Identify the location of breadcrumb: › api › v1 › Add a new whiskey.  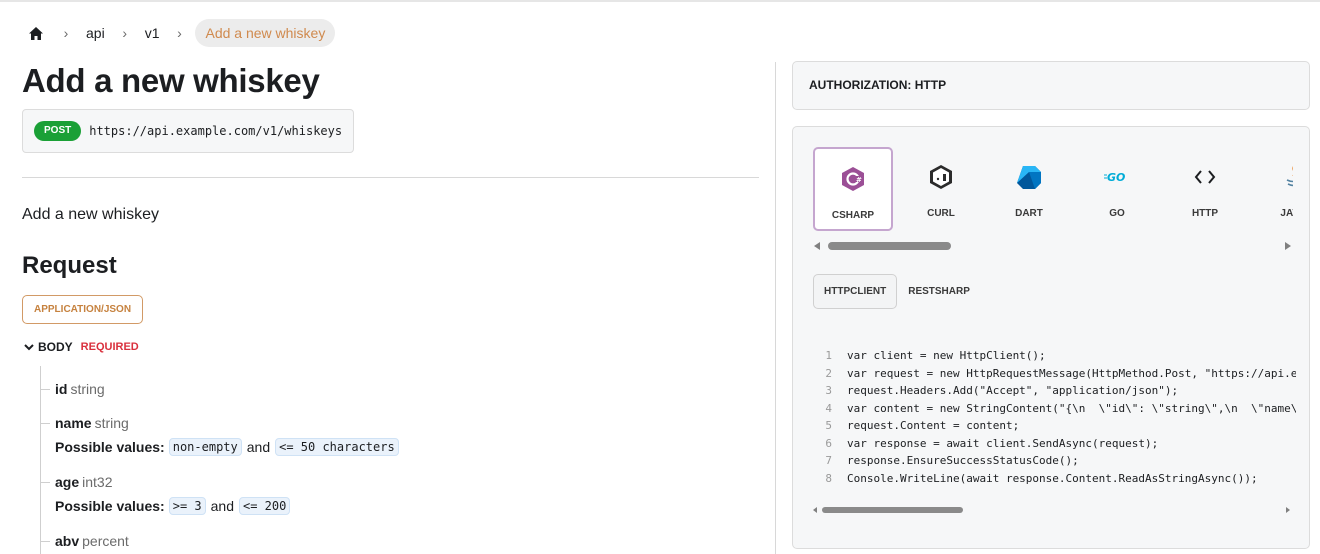
(179, 33).